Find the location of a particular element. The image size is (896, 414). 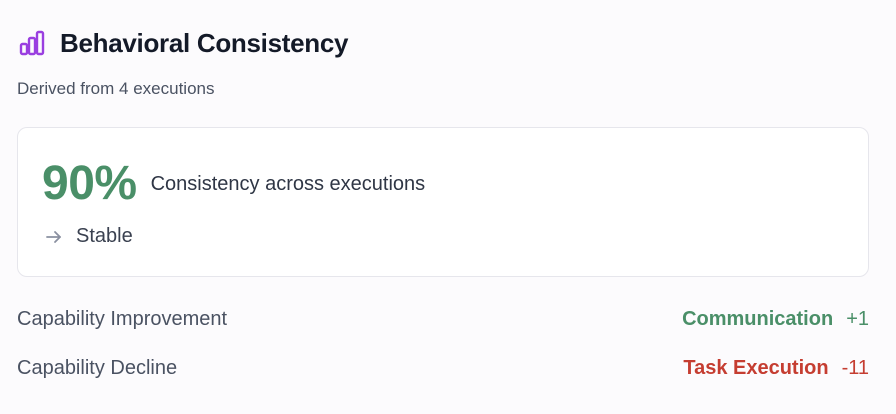

capability-decline-delta: -11 is located at coordinates (855, 367).